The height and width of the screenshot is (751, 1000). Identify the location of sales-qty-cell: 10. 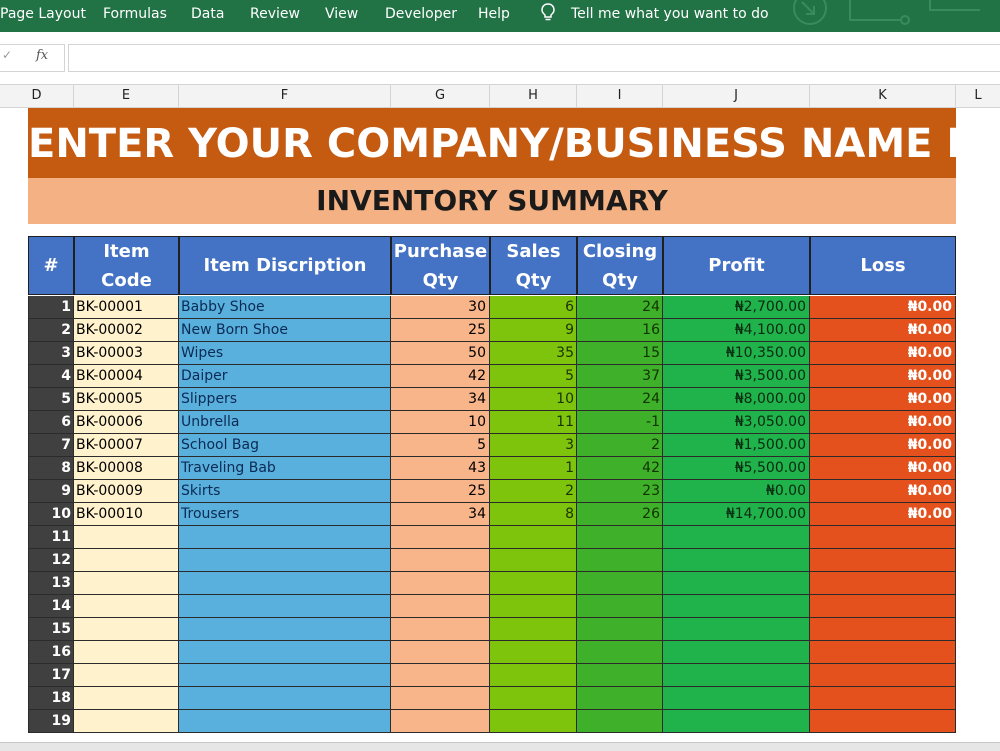
(533, 399).